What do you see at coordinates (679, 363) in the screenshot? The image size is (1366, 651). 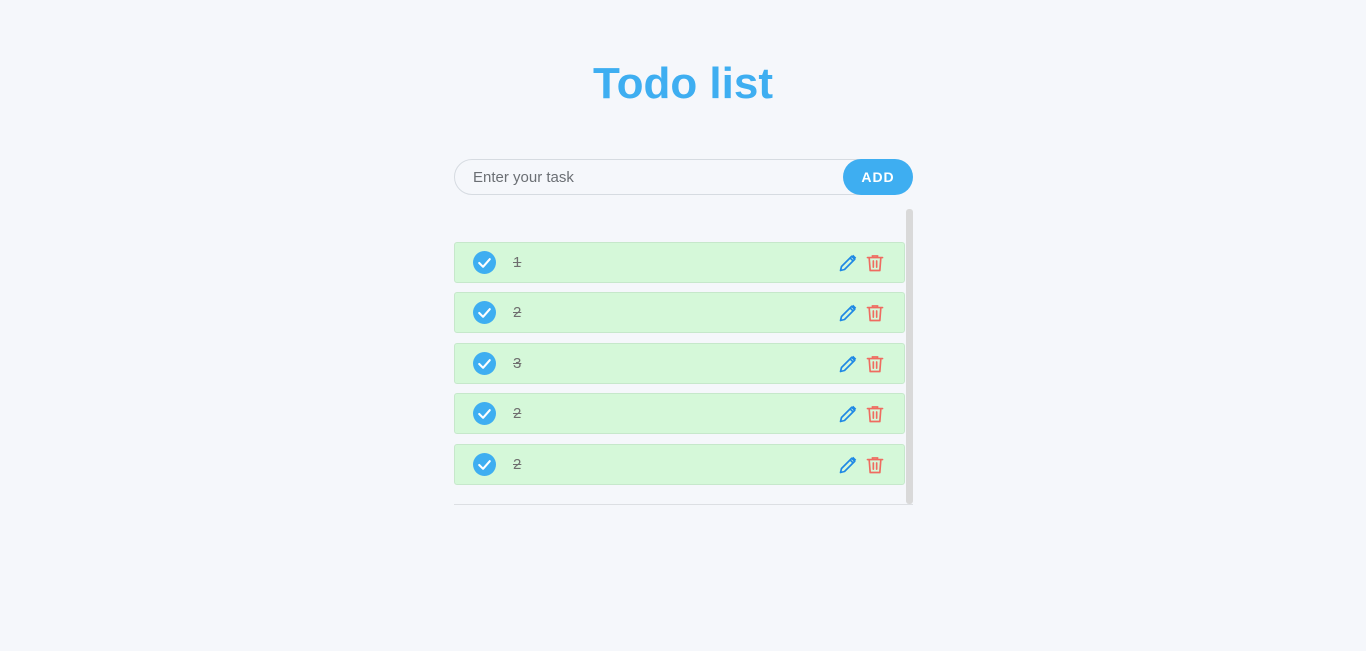 I see `task-item: 3` at bounding box center [679, 363].